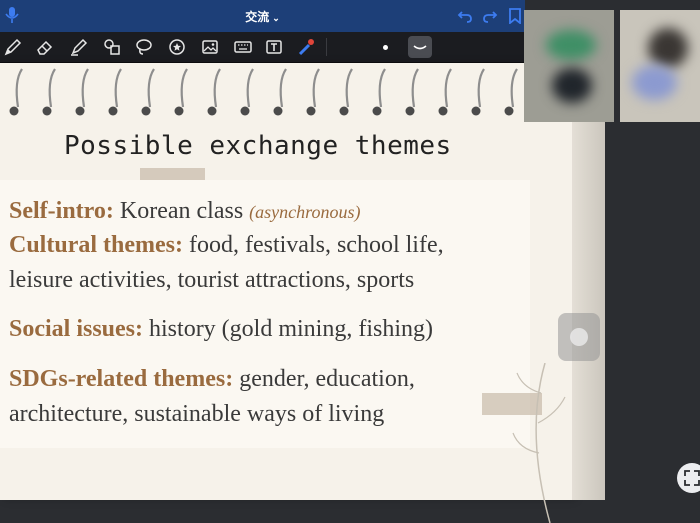 The height and width of the screenshot is (523, 700). Describe the element at coordinates (465, 16) in the screenshot. I see `undo-icon` at that location.